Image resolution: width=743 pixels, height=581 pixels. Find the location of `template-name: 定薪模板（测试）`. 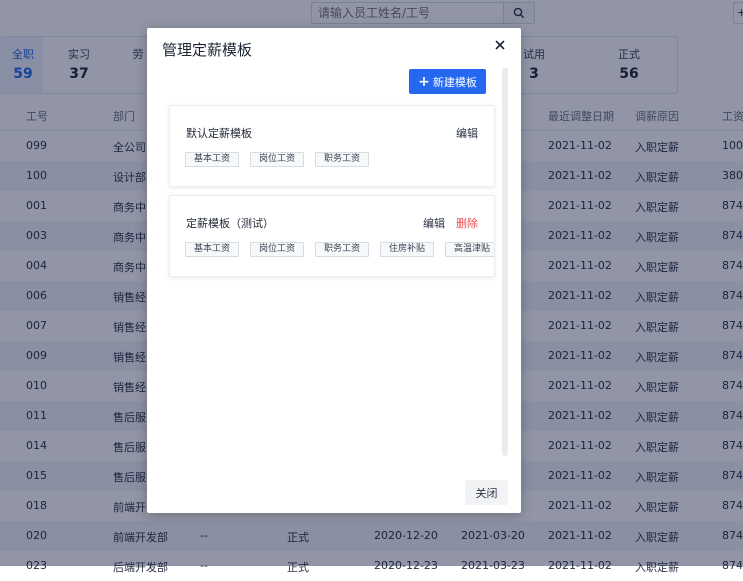

template-name: 定薪模板（测试） is located at coordinates (230, 223).